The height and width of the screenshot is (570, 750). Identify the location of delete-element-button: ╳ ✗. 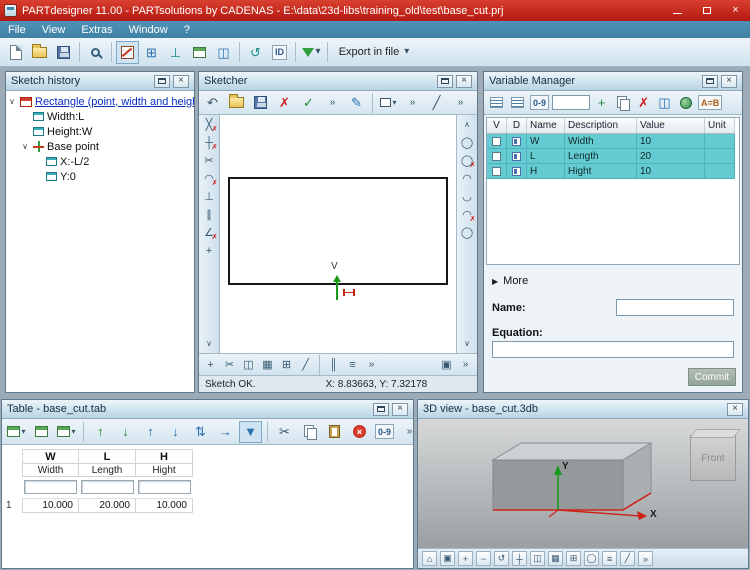
(209, 125).